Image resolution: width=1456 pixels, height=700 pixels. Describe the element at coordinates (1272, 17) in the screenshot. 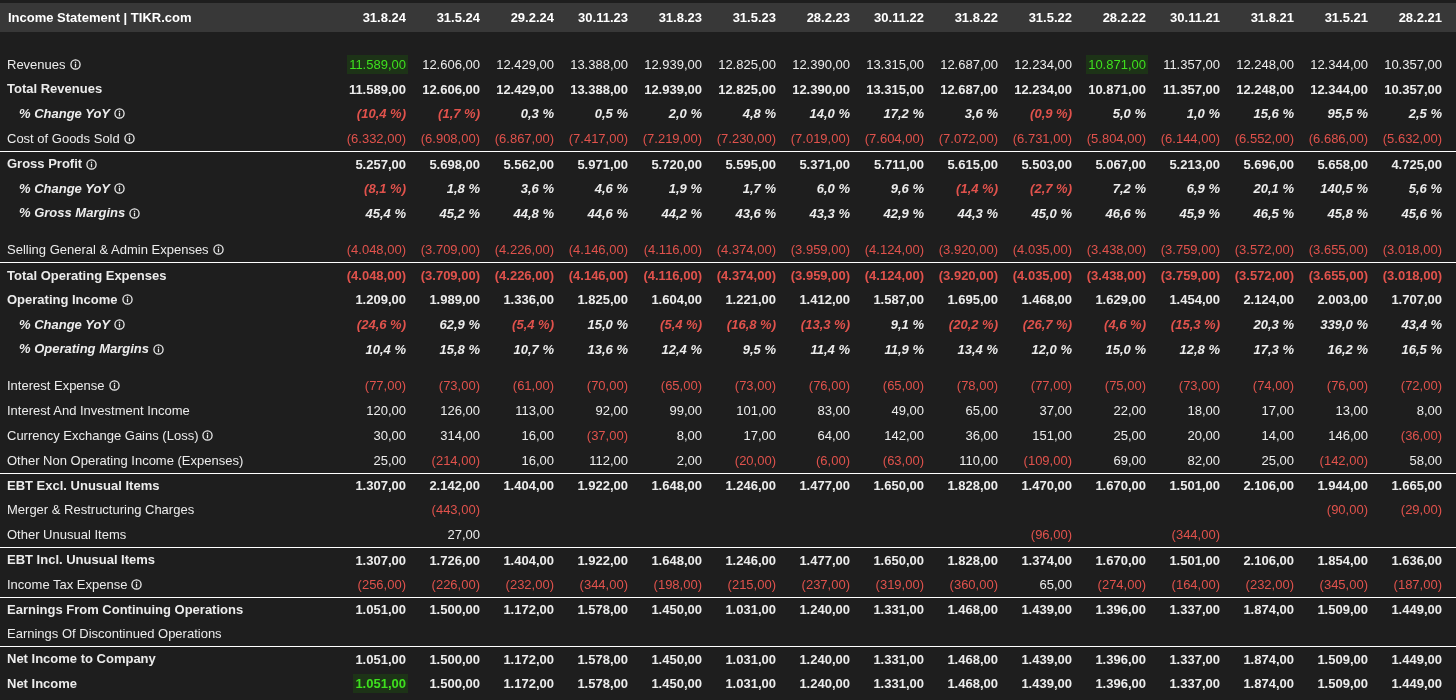

I see `period-header: 31.8.21` at that location.